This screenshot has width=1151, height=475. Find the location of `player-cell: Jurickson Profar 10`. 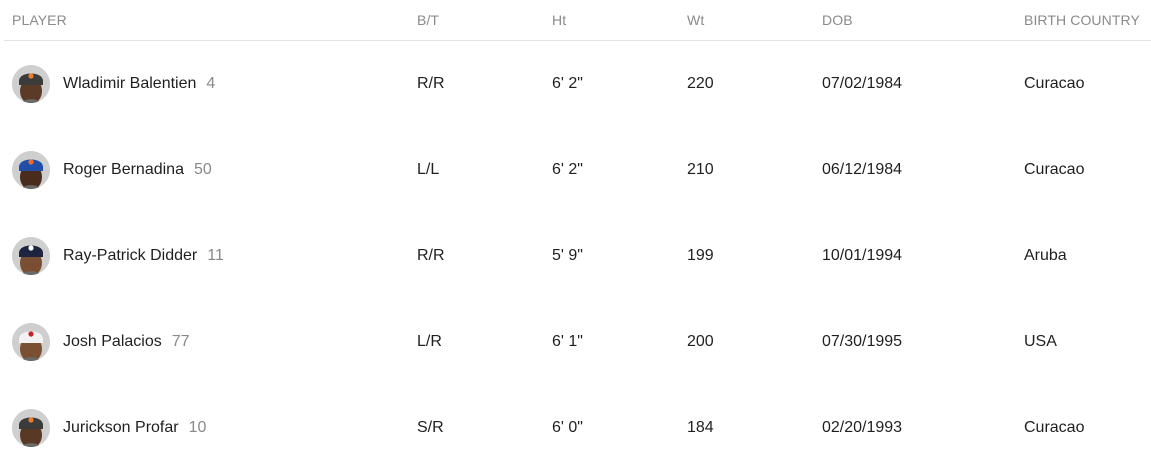

player-cell: Jurickson Profar 10 is located at coordinates (109, 428).